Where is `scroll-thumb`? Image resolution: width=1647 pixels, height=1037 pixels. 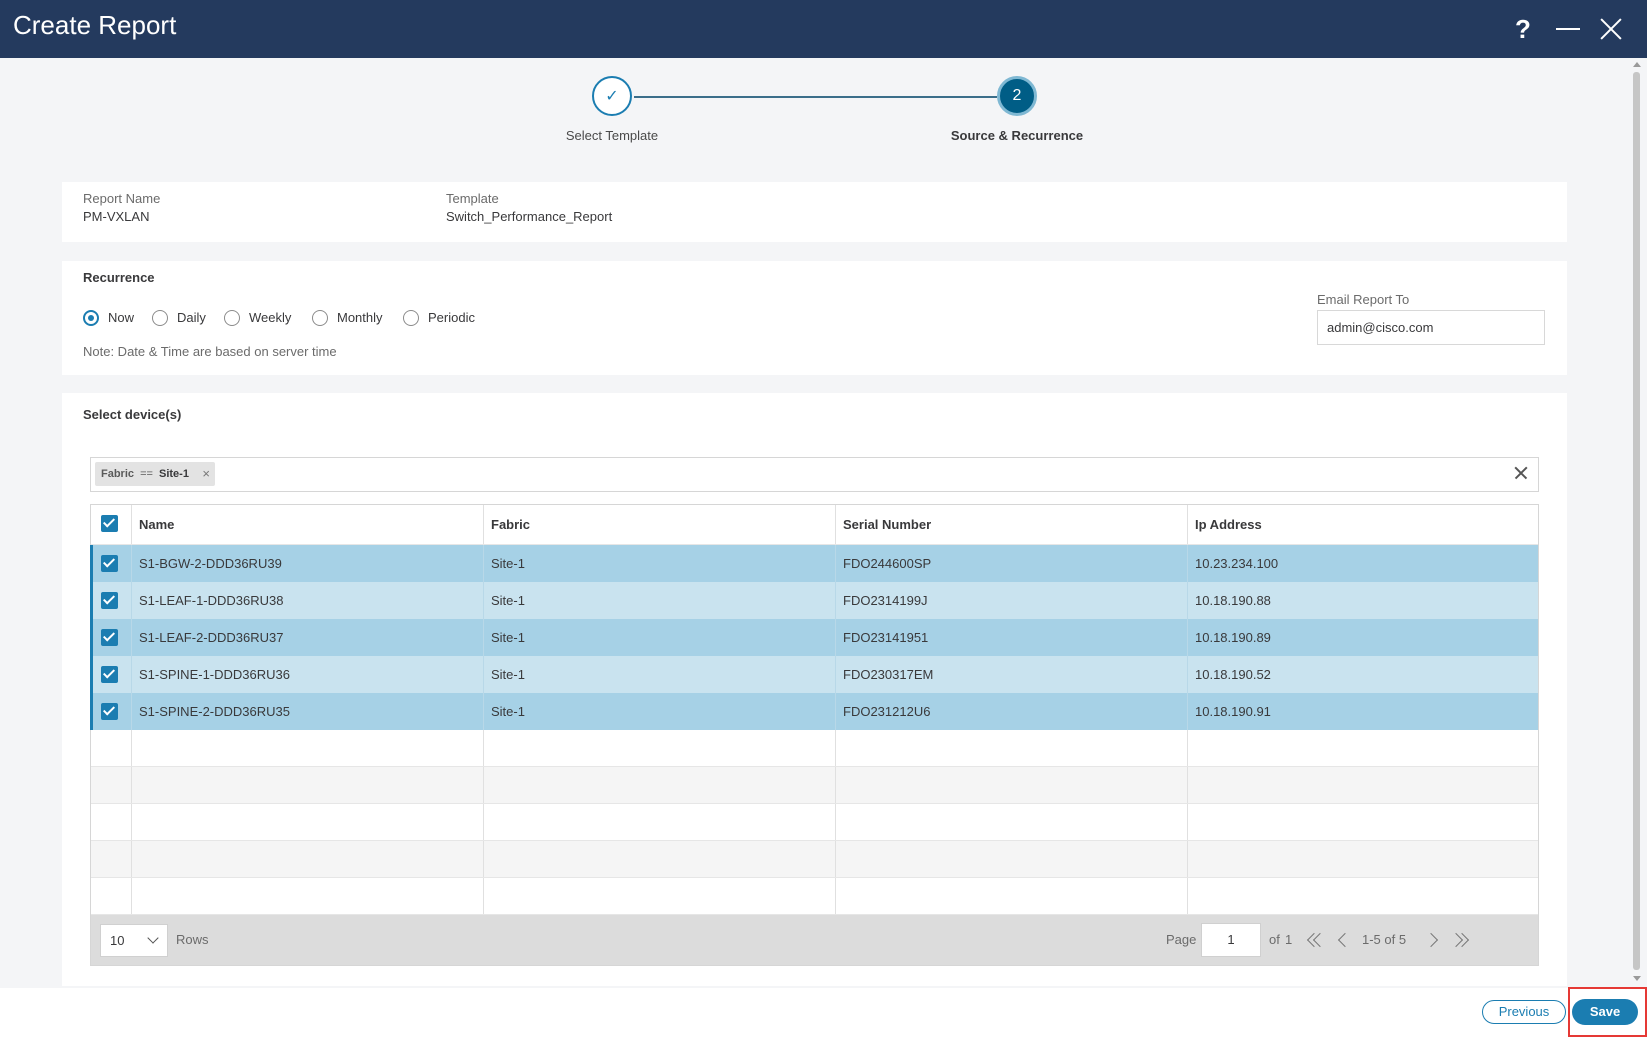 scroll-thumb is located at coordinates (1636, 521).